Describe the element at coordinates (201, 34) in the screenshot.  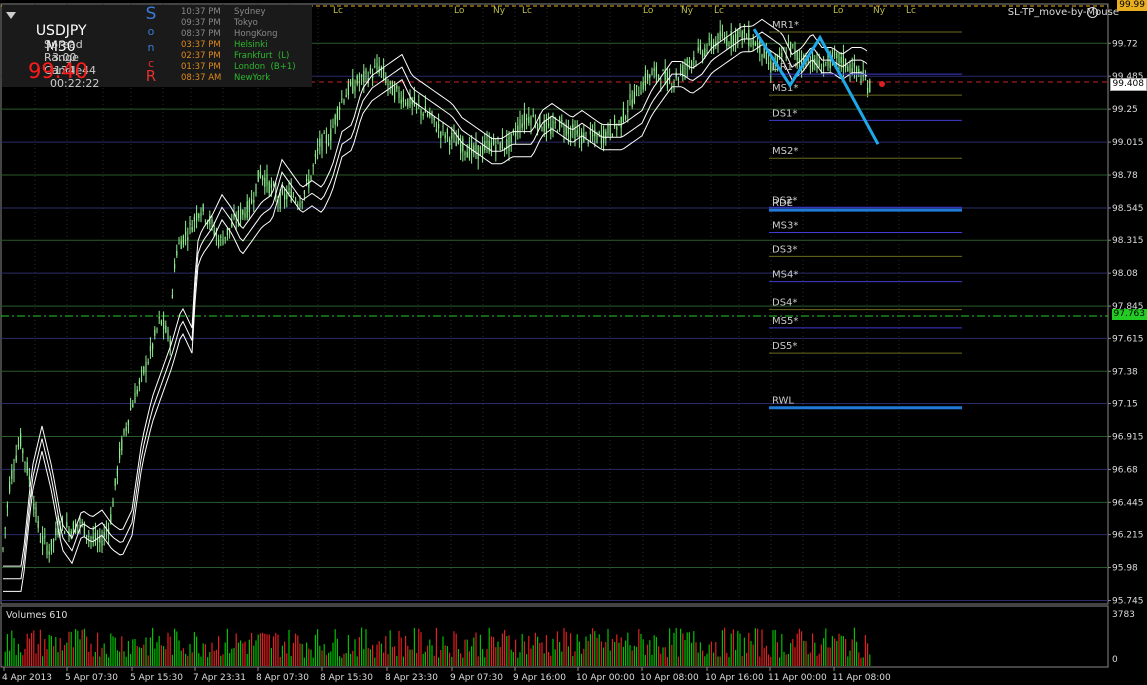
I see `session-time: 08:37 PM` at that location.